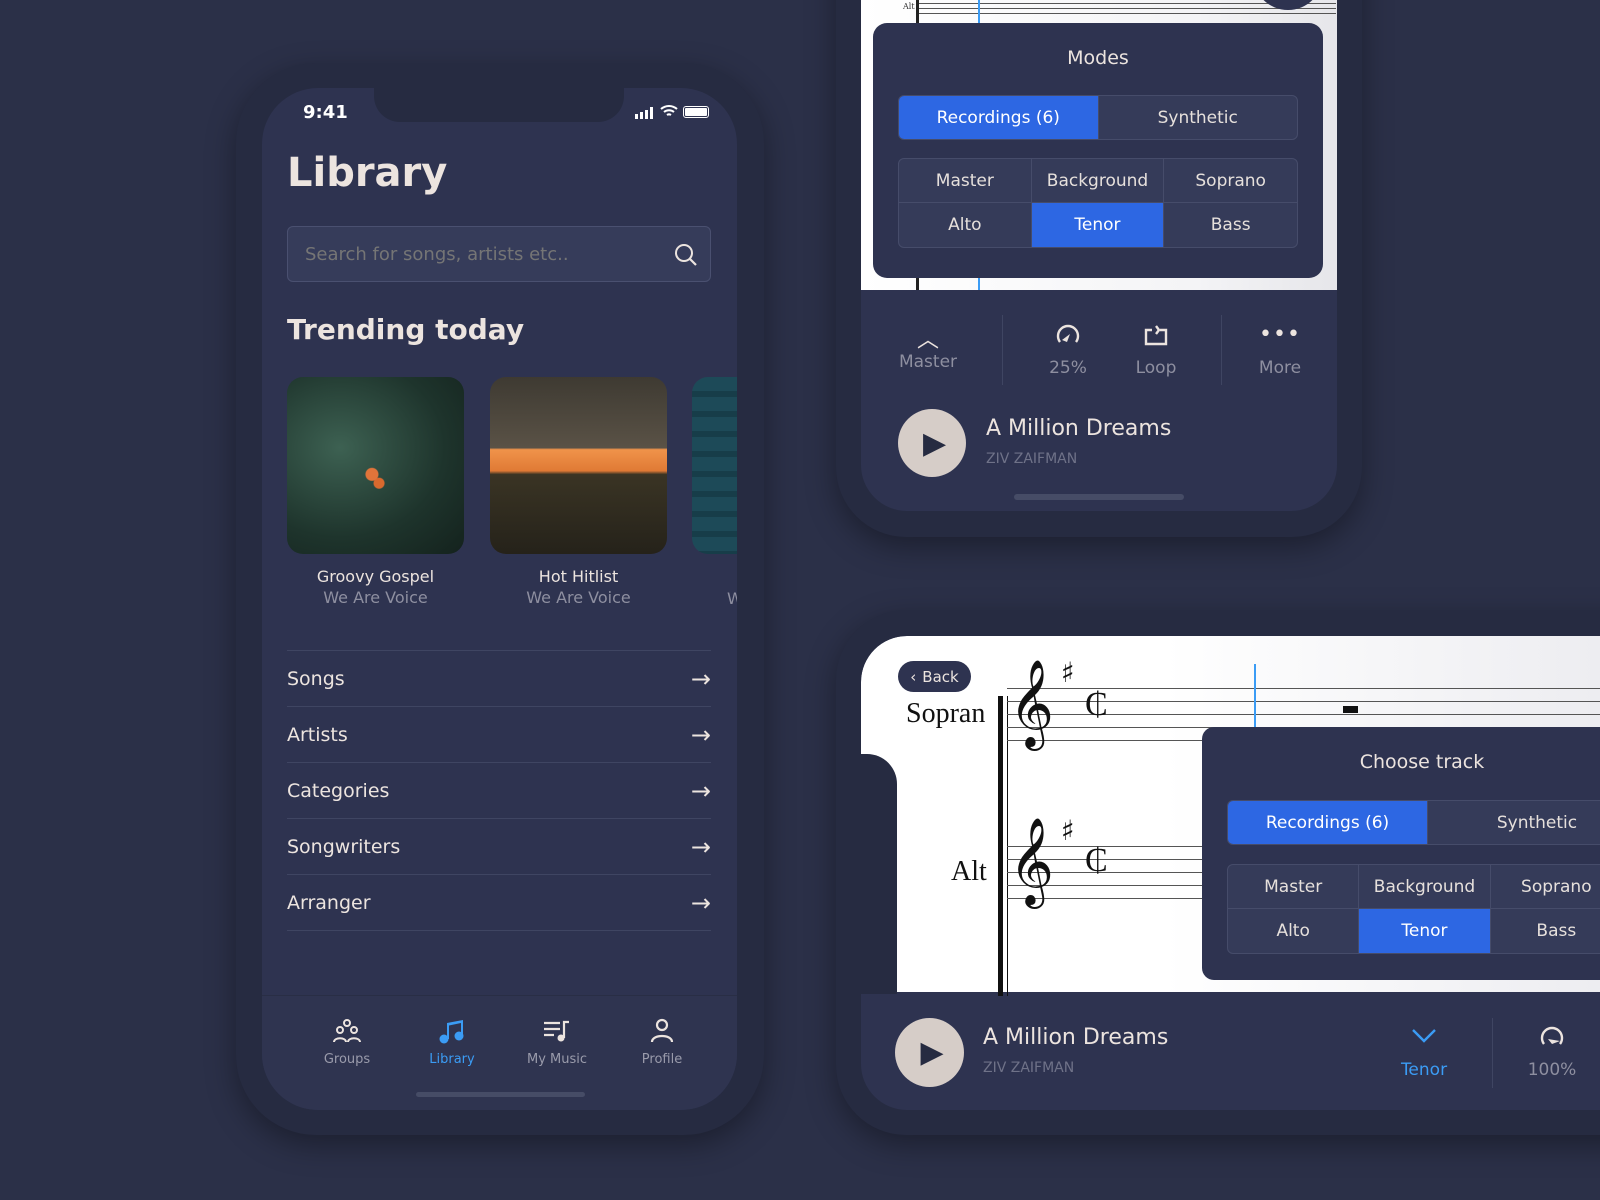 This screenshot has height=1200, width=1600. I want to click on search-input, so click(475, 254).